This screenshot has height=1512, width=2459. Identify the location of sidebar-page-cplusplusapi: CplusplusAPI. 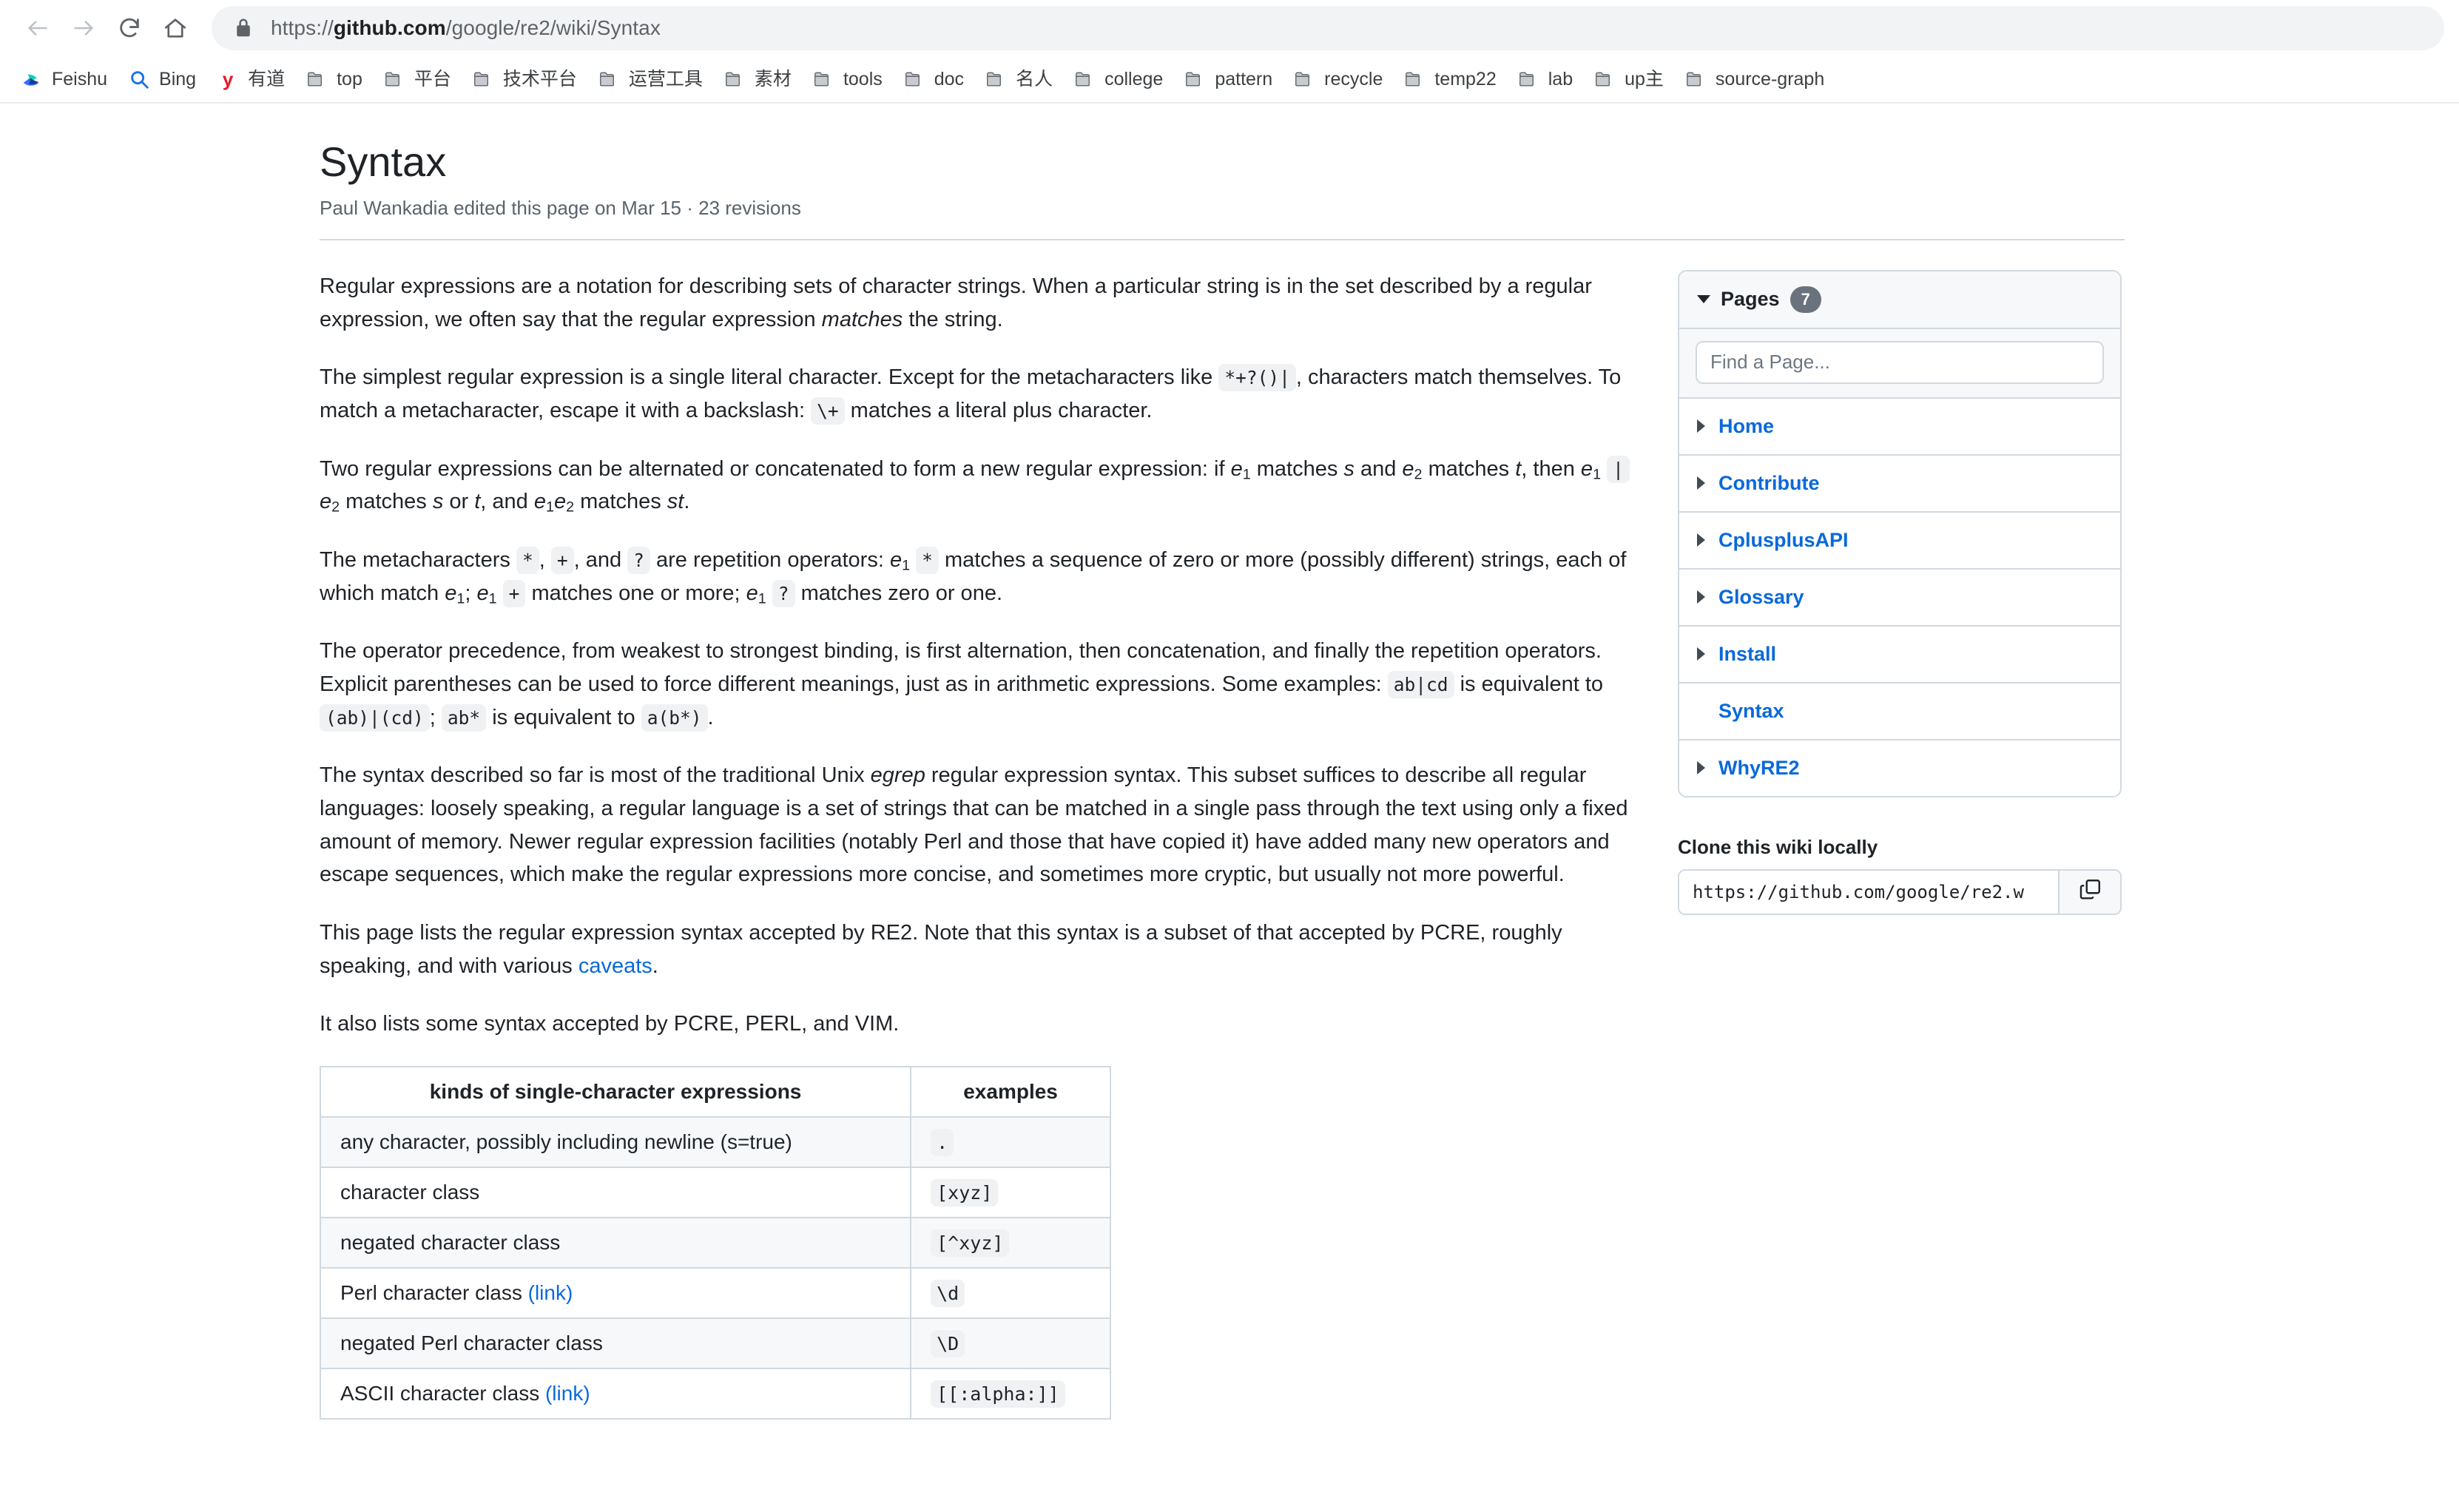
(1900, 541).